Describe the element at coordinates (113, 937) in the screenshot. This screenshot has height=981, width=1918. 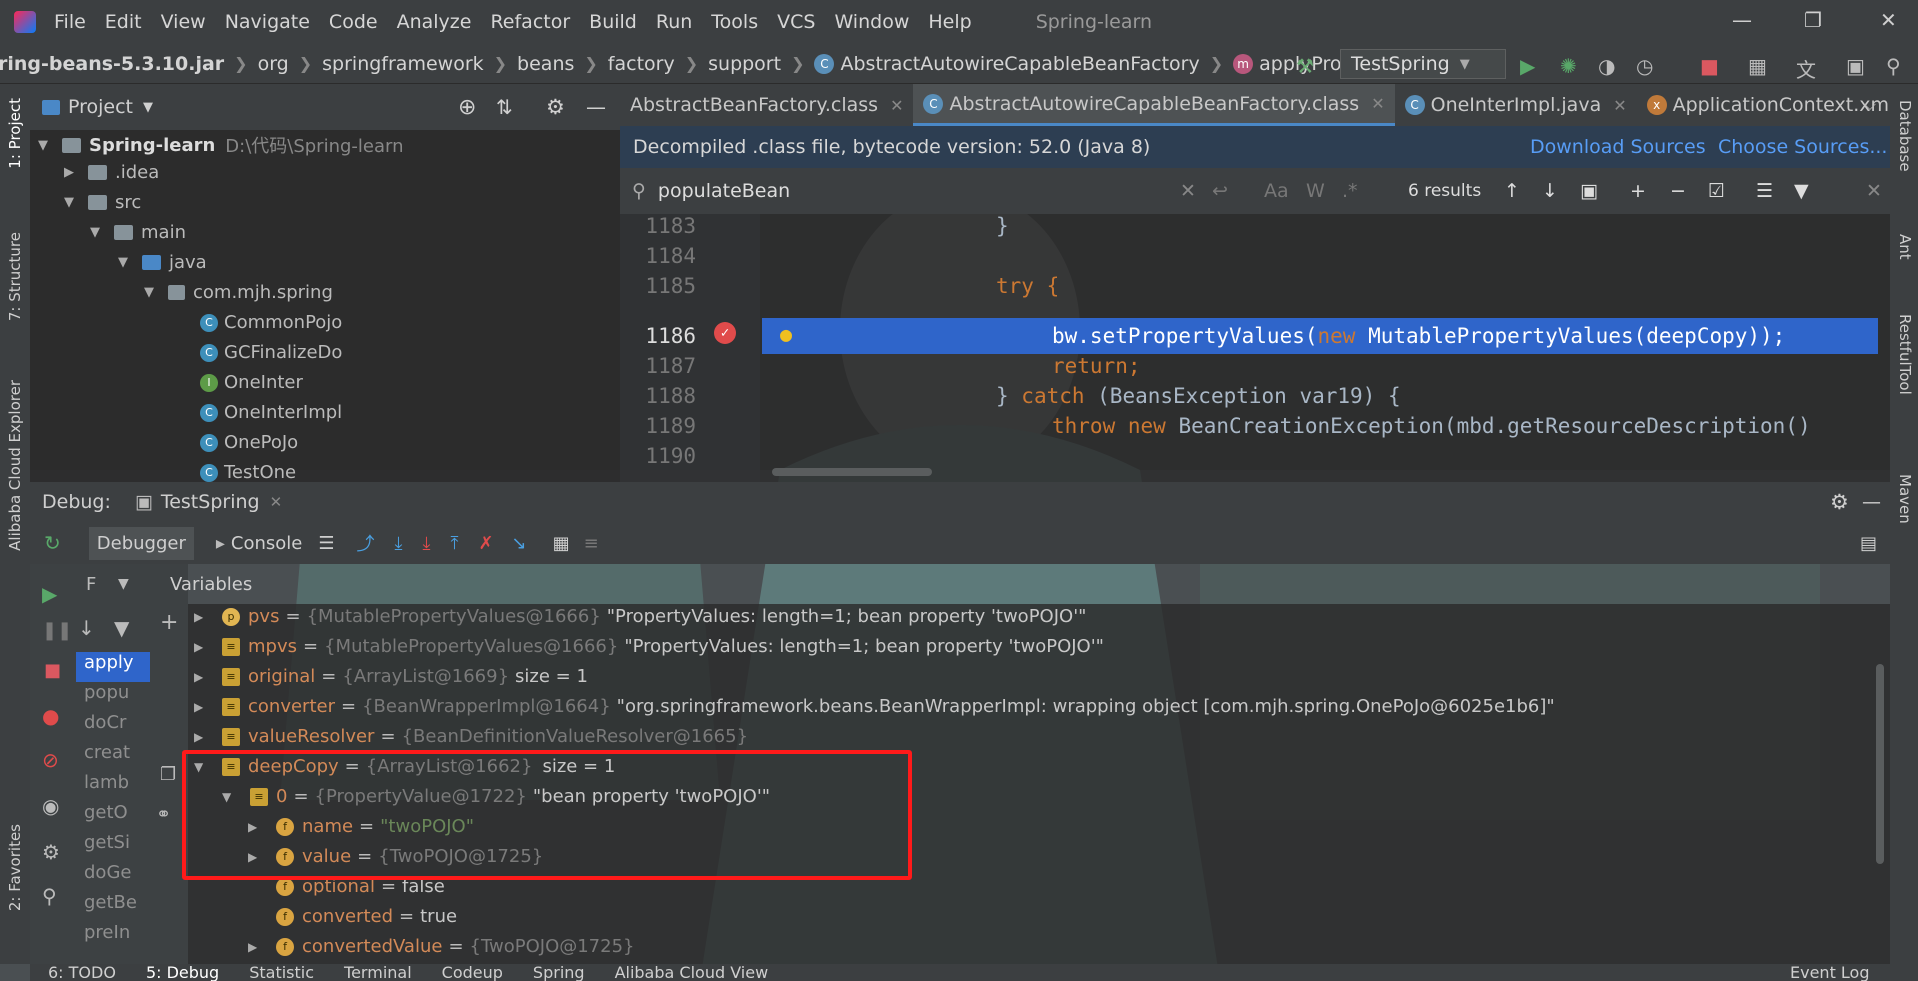
I see `frame-item: preIn` at that location.